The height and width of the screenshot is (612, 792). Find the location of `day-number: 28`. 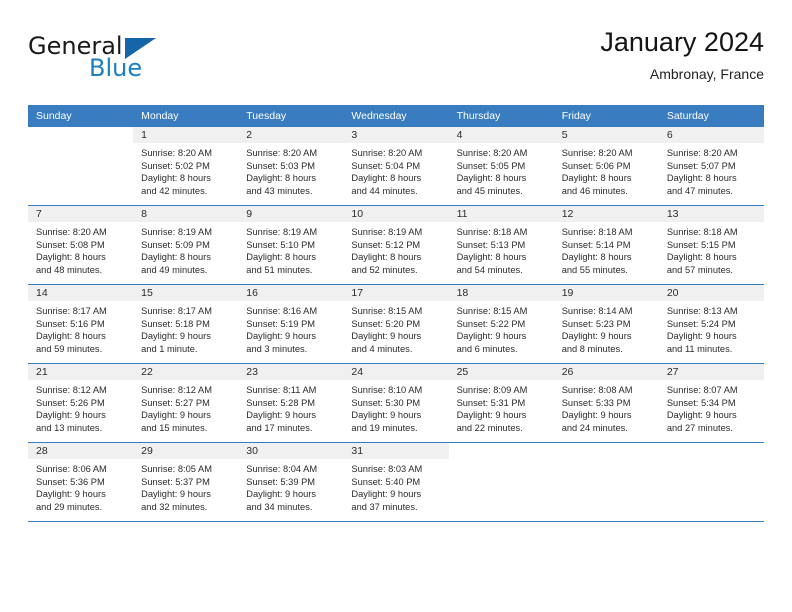

day-number: 28 is located at coordinates (81, 451).